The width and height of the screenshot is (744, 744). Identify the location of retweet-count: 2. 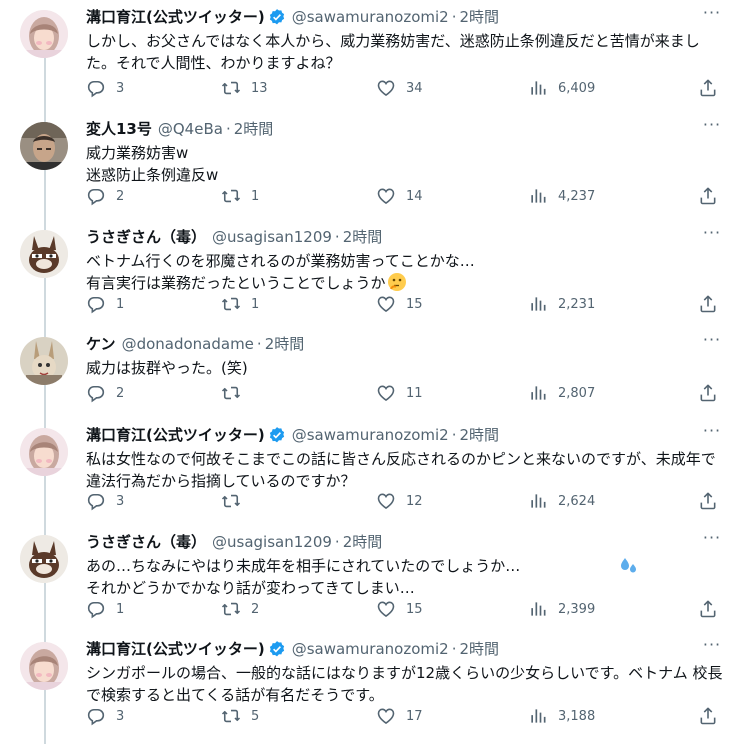
(255, 609).